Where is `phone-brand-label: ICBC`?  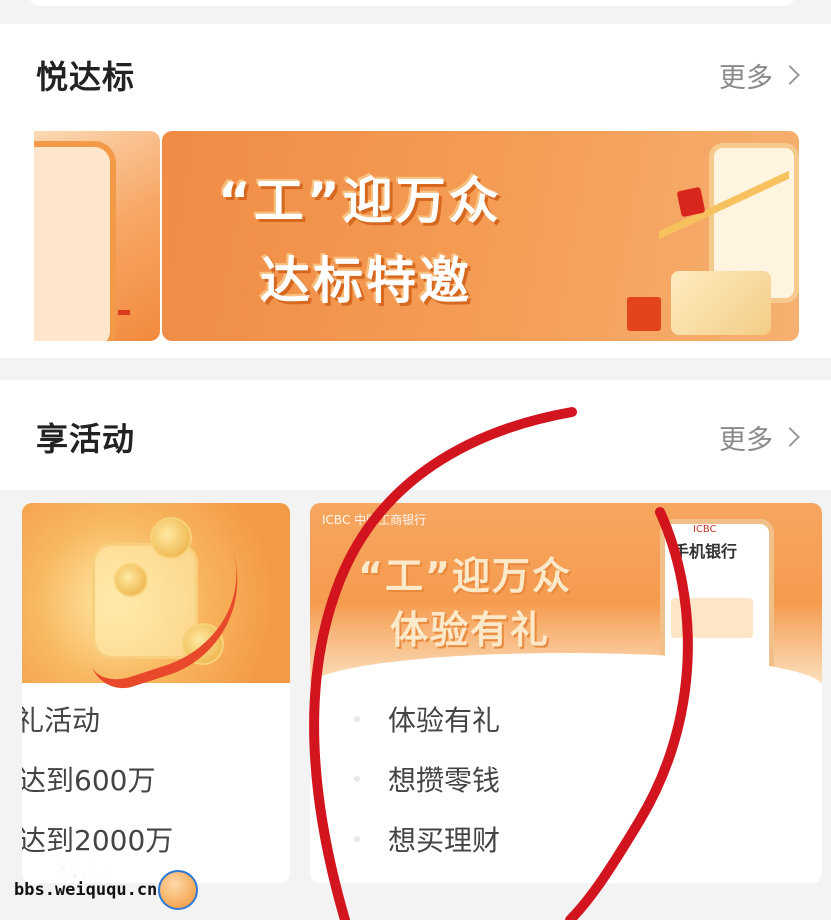
phone-brand-label: ICBC is located at coordinates (705, 529).